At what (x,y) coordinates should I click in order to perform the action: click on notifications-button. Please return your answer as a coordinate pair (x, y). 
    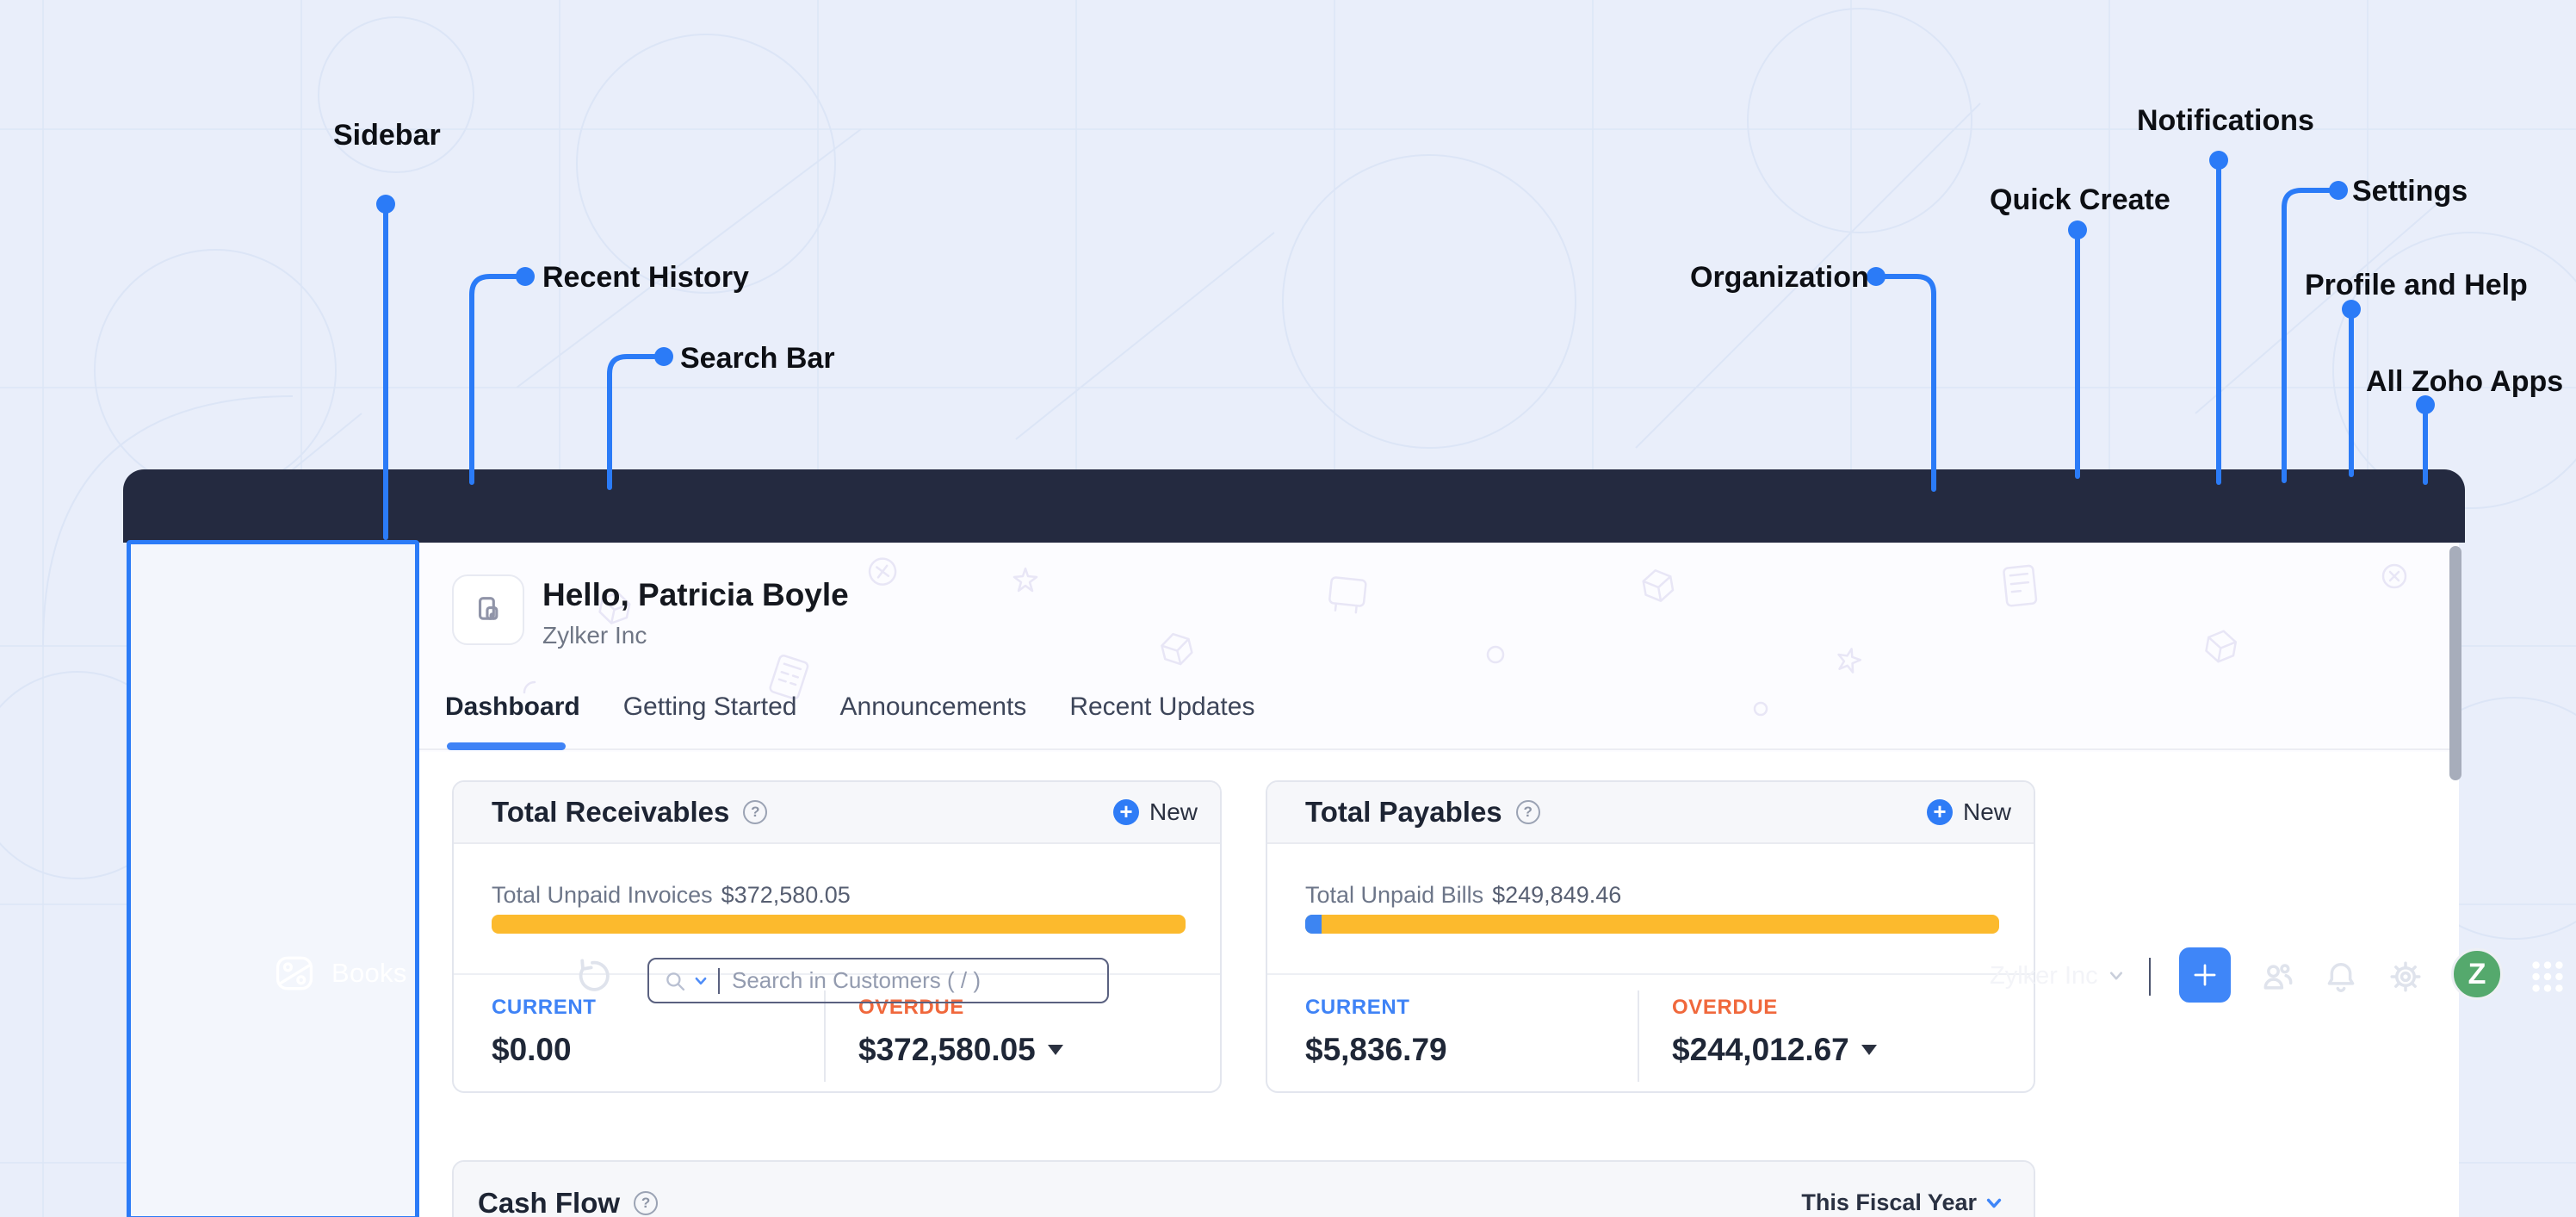
    Looking at the image, I should click on (2341, 977).